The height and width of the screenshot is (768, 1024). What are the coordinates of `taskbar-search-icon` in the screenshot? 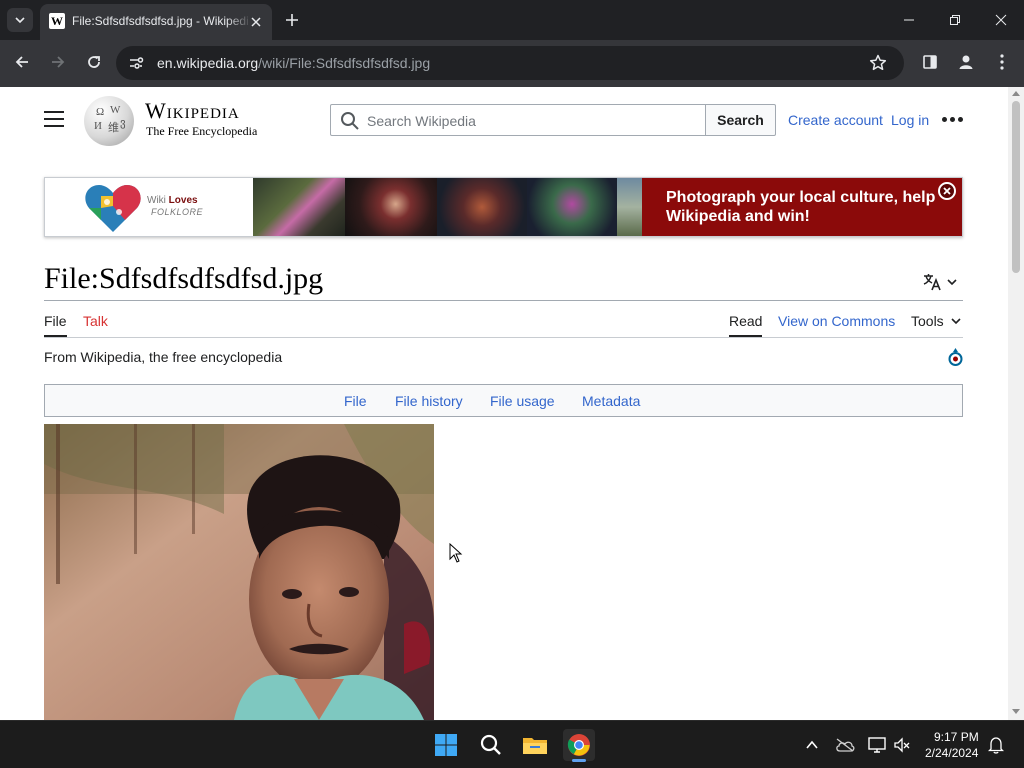 It's located at (490, 744).